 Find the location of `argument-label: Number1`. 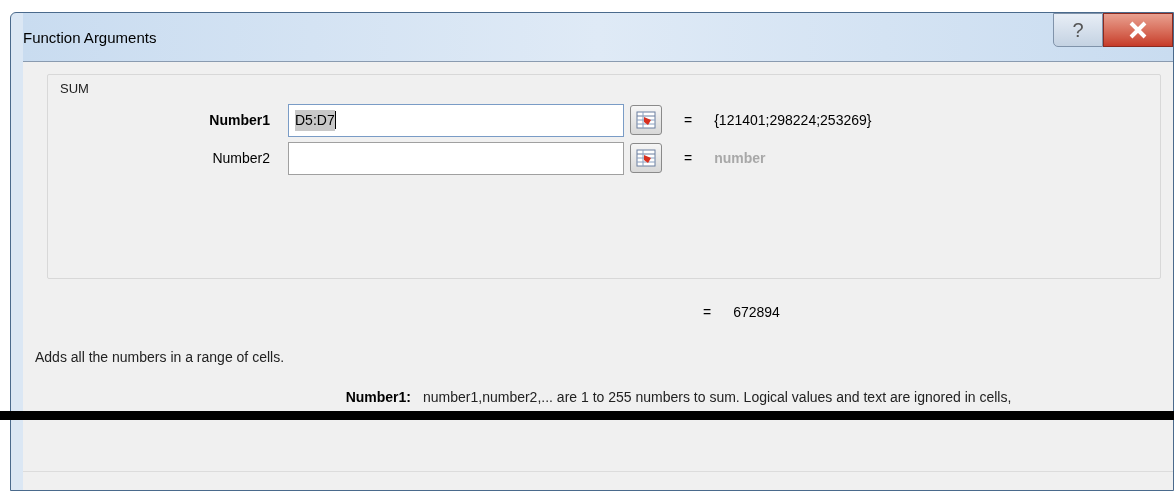

argument-label: Number1 is located at coordinates (239, 120).